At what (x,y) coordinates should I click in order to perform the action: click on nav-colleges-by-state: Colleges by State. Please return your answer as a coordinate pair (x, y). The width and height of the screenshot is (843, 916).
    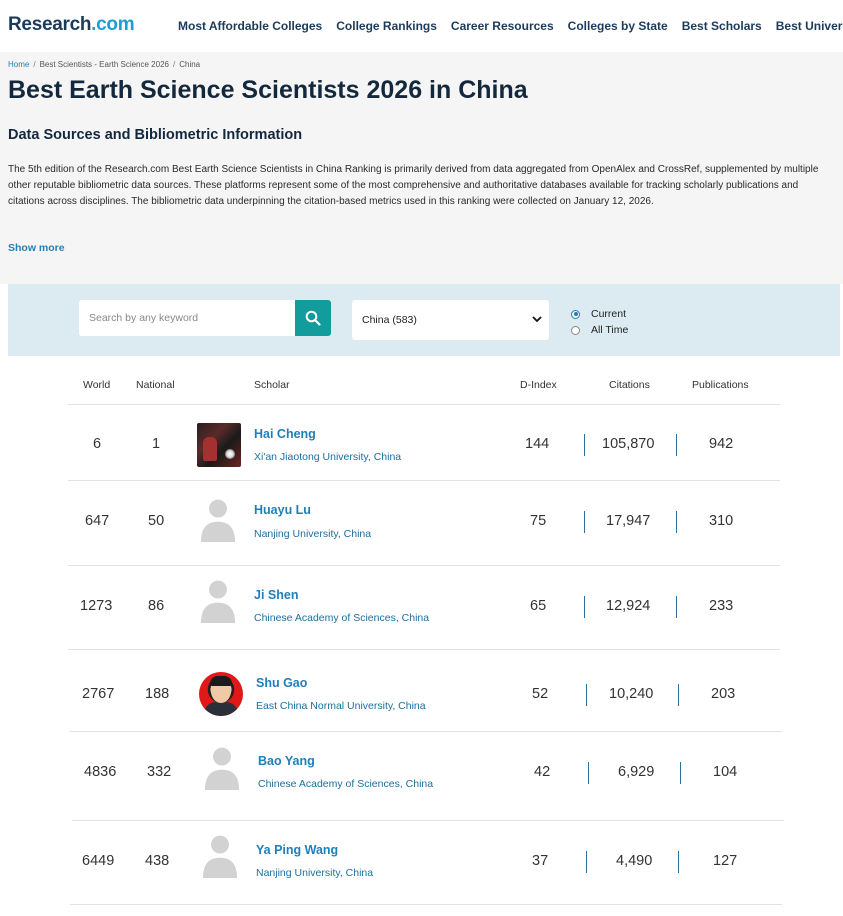
    Looking at the image, I should click on (618, 26).